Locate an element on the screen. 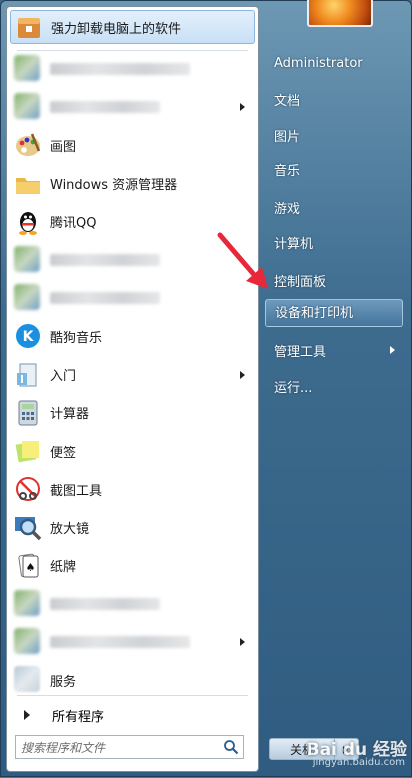  places-item-label: 图片 is located at coordinates (287, 137).